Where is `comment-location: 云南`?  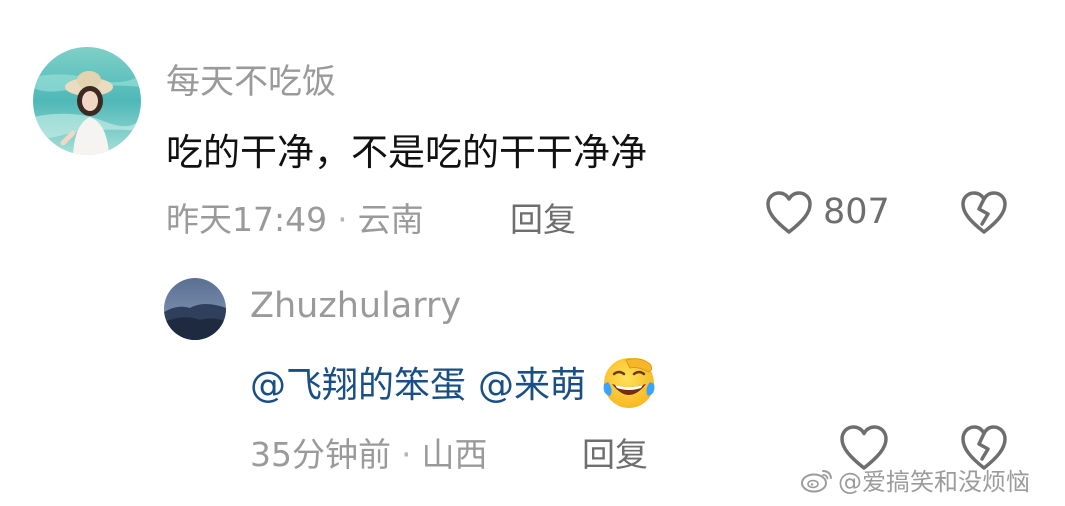
comment-location: 云南 is located at coordinates (390, 219).